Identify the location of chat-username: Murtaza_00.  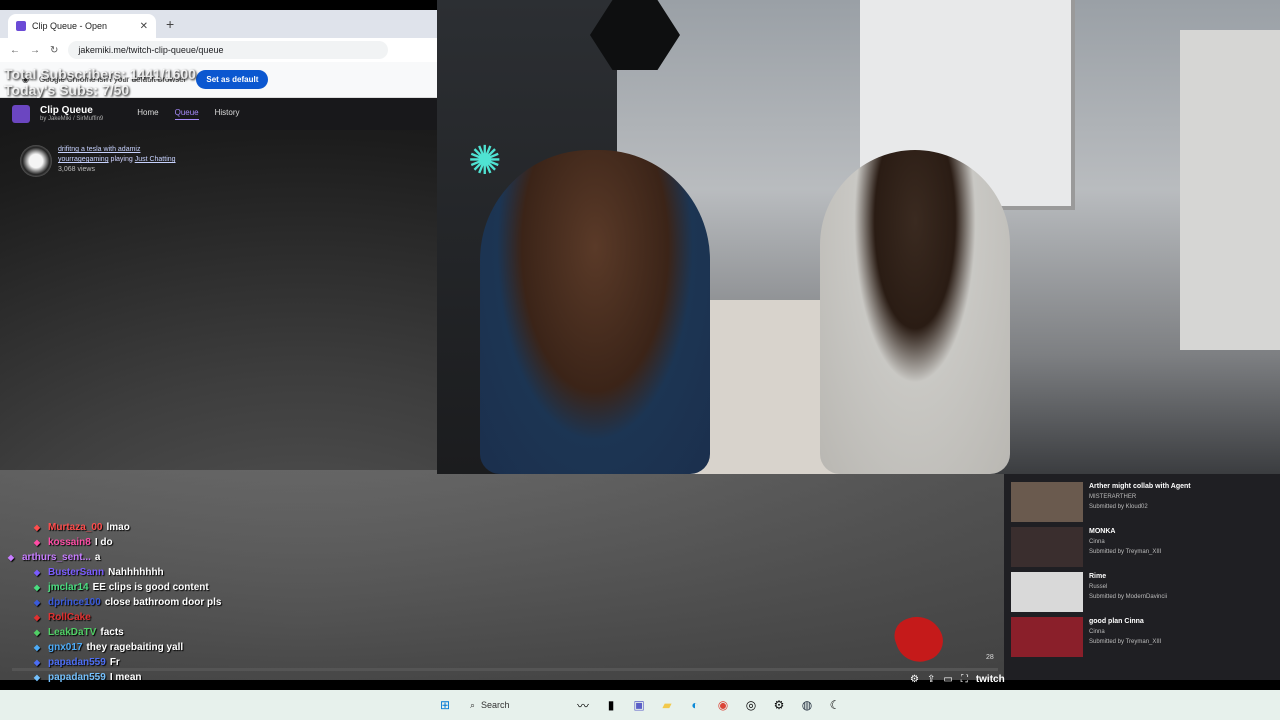
(75, 527).